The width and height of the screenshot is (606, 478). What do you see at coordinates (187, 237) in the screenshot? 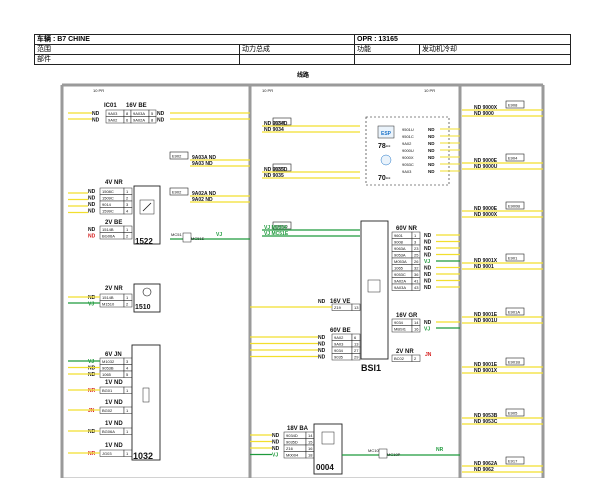
I see `mc51-conn` at bounding box center [187, 237].